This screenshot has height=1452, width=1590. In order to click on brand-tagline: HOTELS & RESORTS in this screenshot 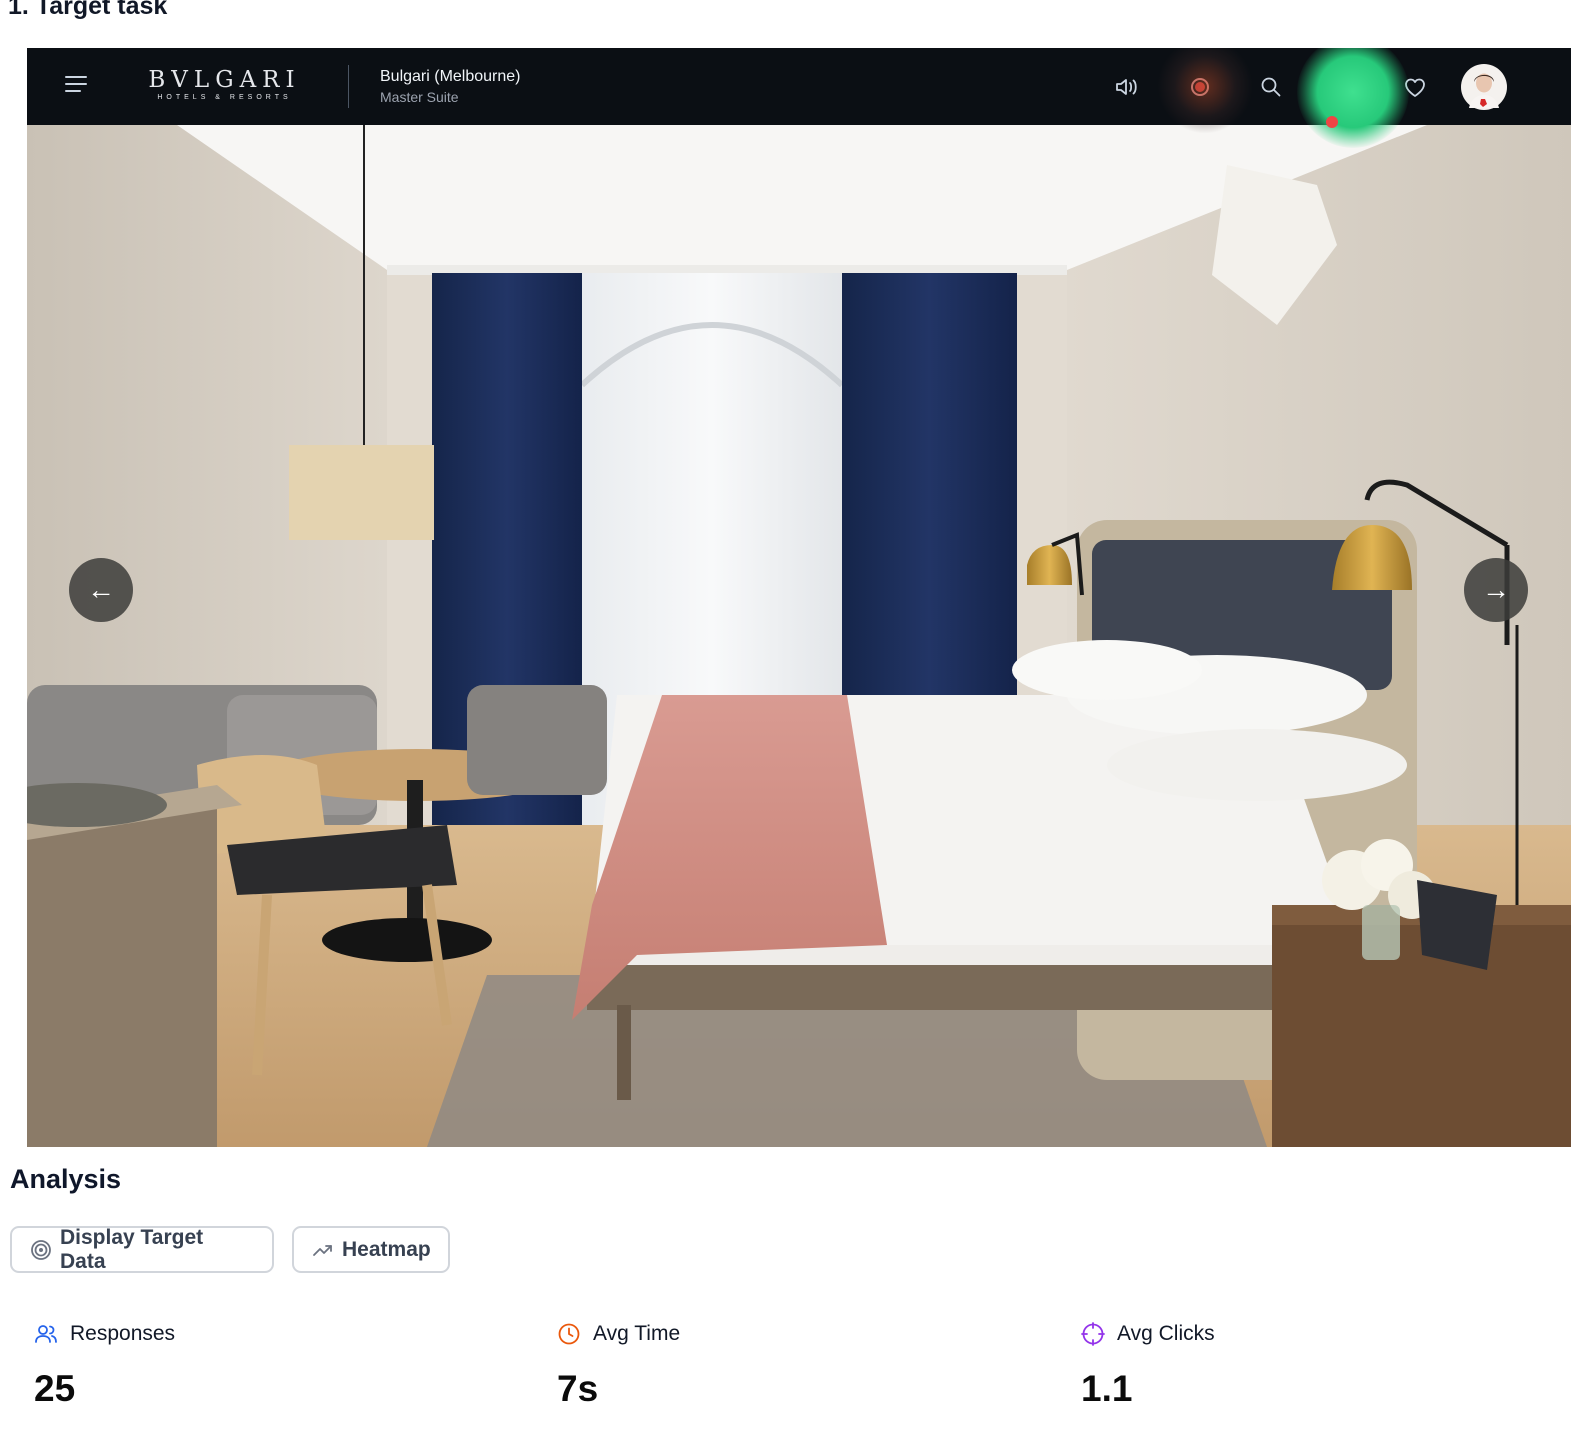, I will do `click(224, 97)`.